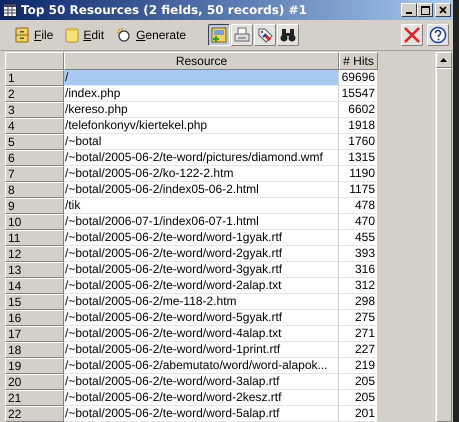 This screenshot has height=422, width=459. I want to click on maximize-icon, so click(425, 10).